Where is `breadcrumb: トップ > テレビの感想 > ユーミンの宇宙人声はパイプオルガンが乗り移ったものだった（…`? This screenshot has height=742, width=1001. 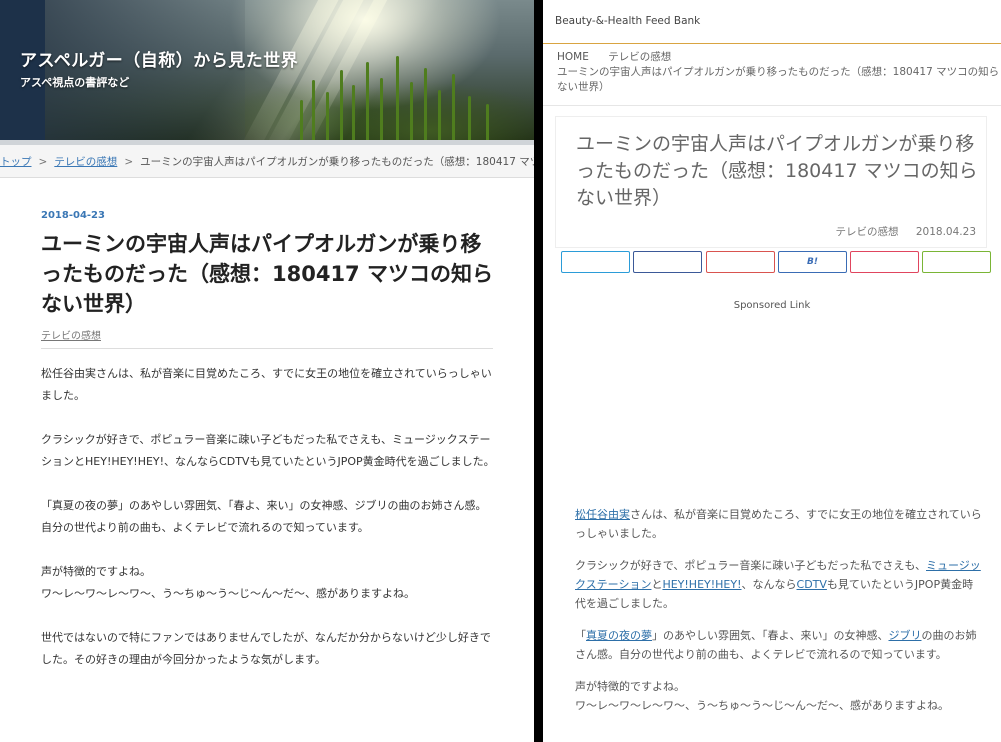 breadcrumb: トップ > テレビの感想 > ユーミンの宇宙人声はパイプオルガンが乗り移ったものだった（… is located at coordinates (267, 159).